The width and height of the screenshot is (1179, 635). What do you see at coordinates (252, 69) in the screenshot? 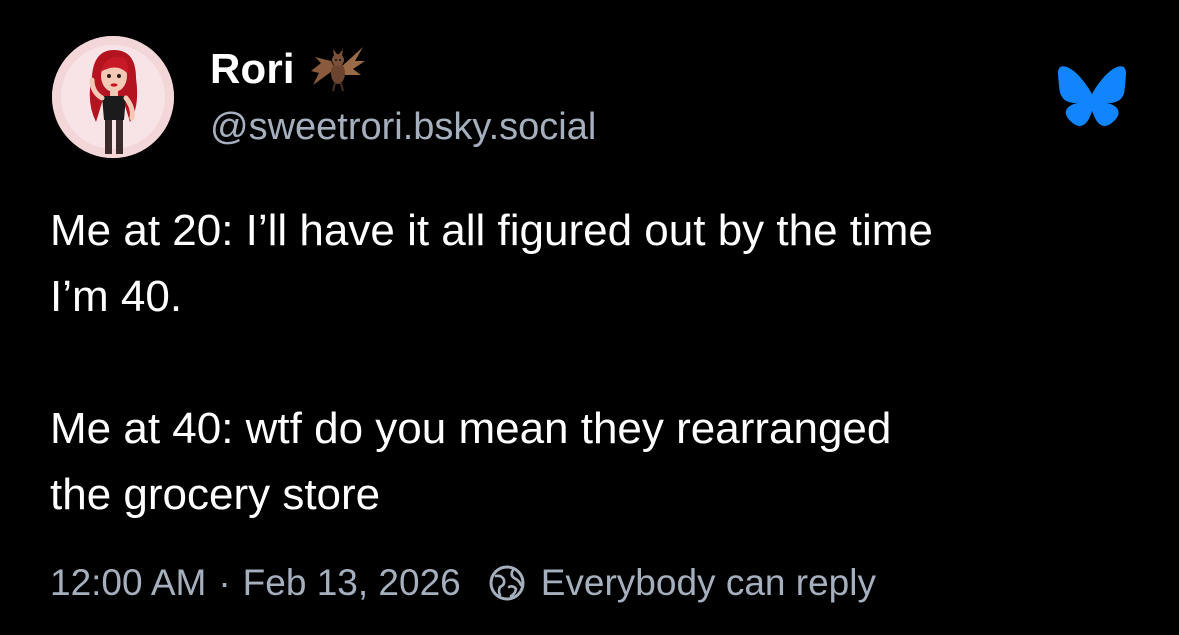
I see `display-name: Rori` at bounding box center [252, 69].